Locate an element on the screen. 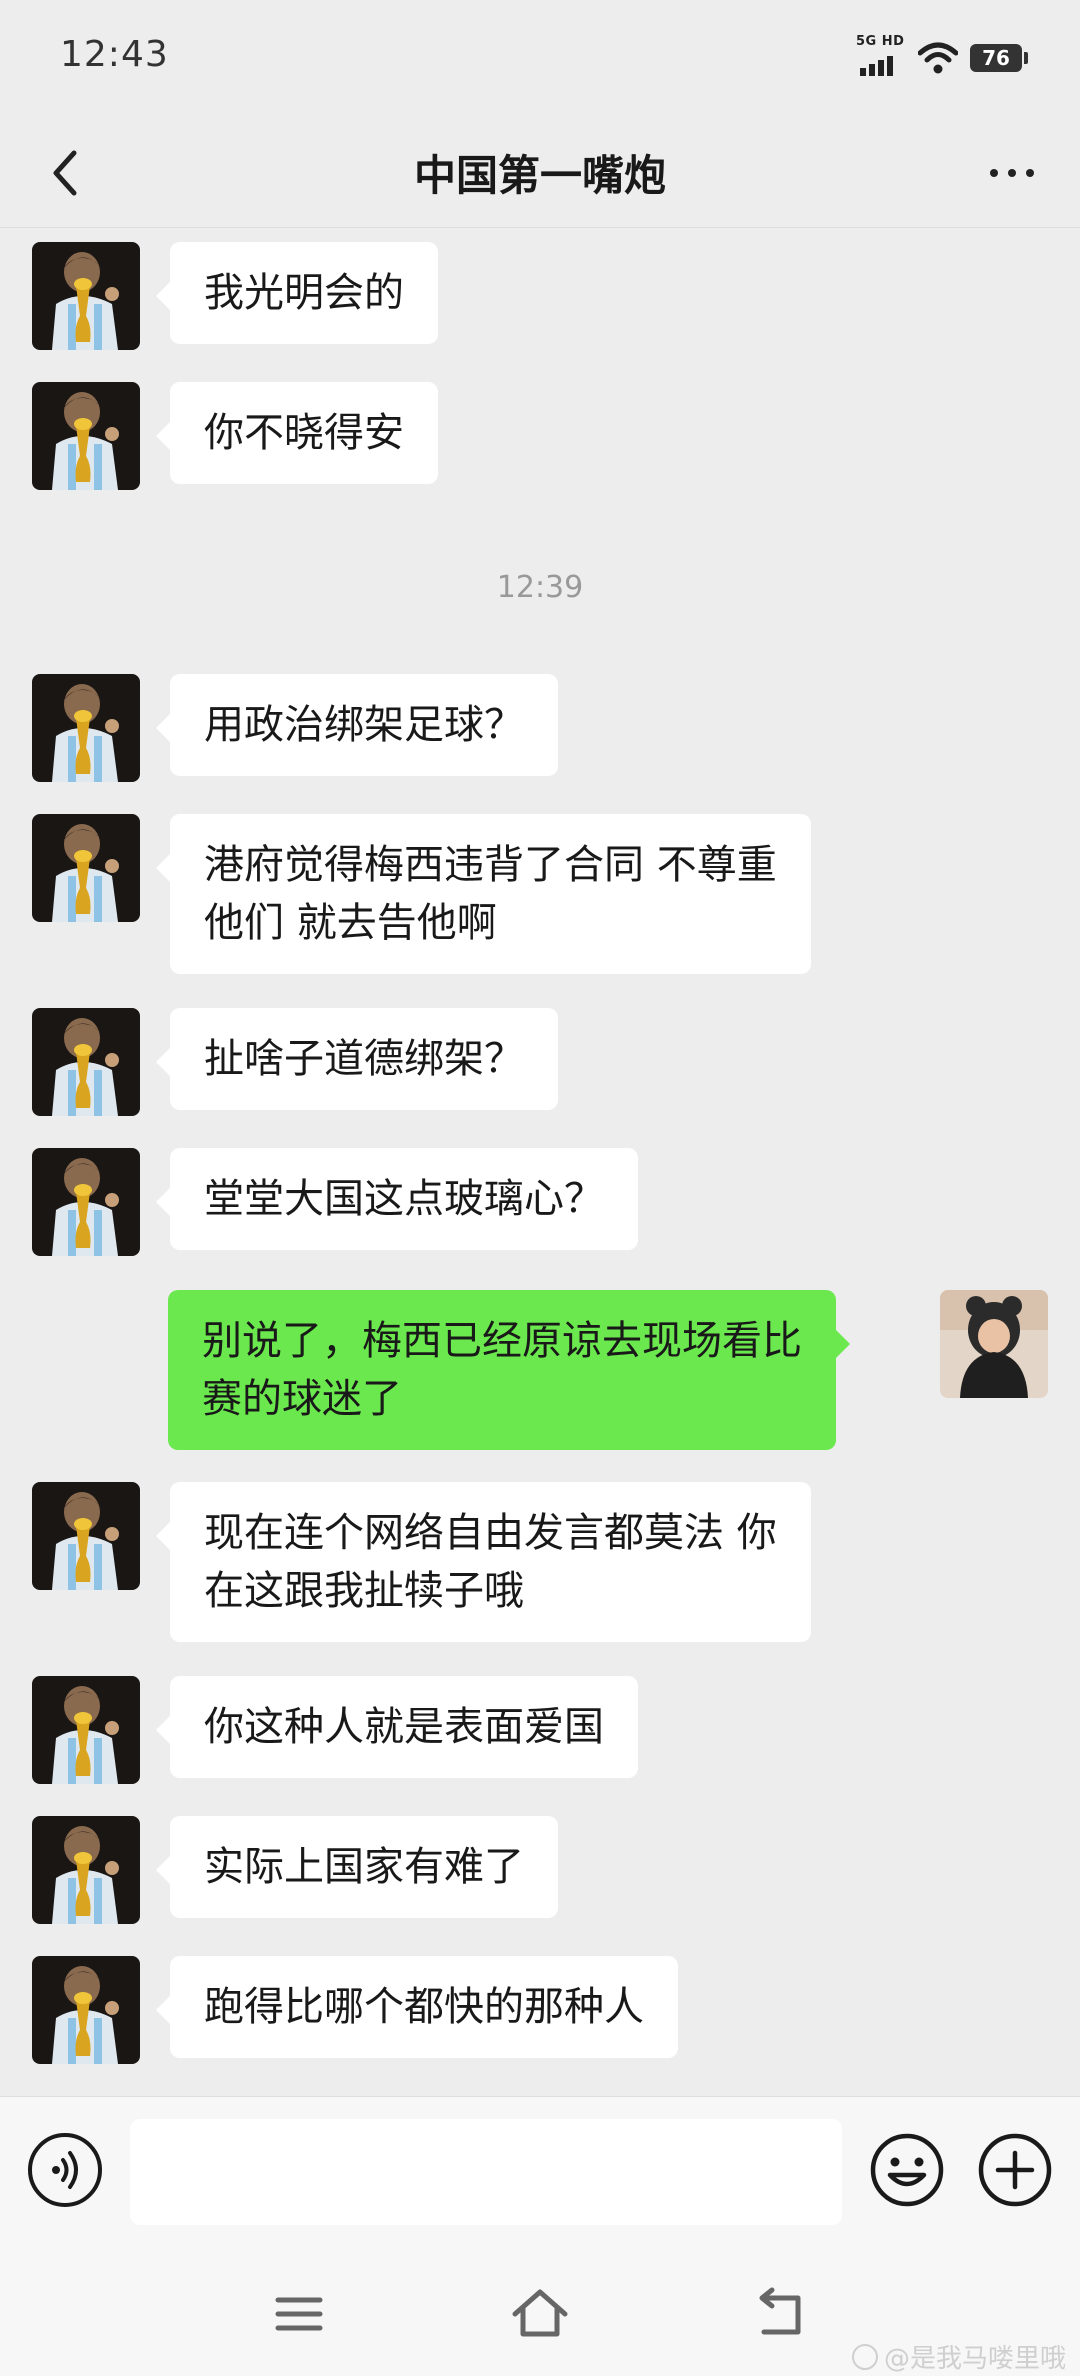 This screenshot has height=2376, width=1080. voice-icon is located at coordinates (65, 2170).